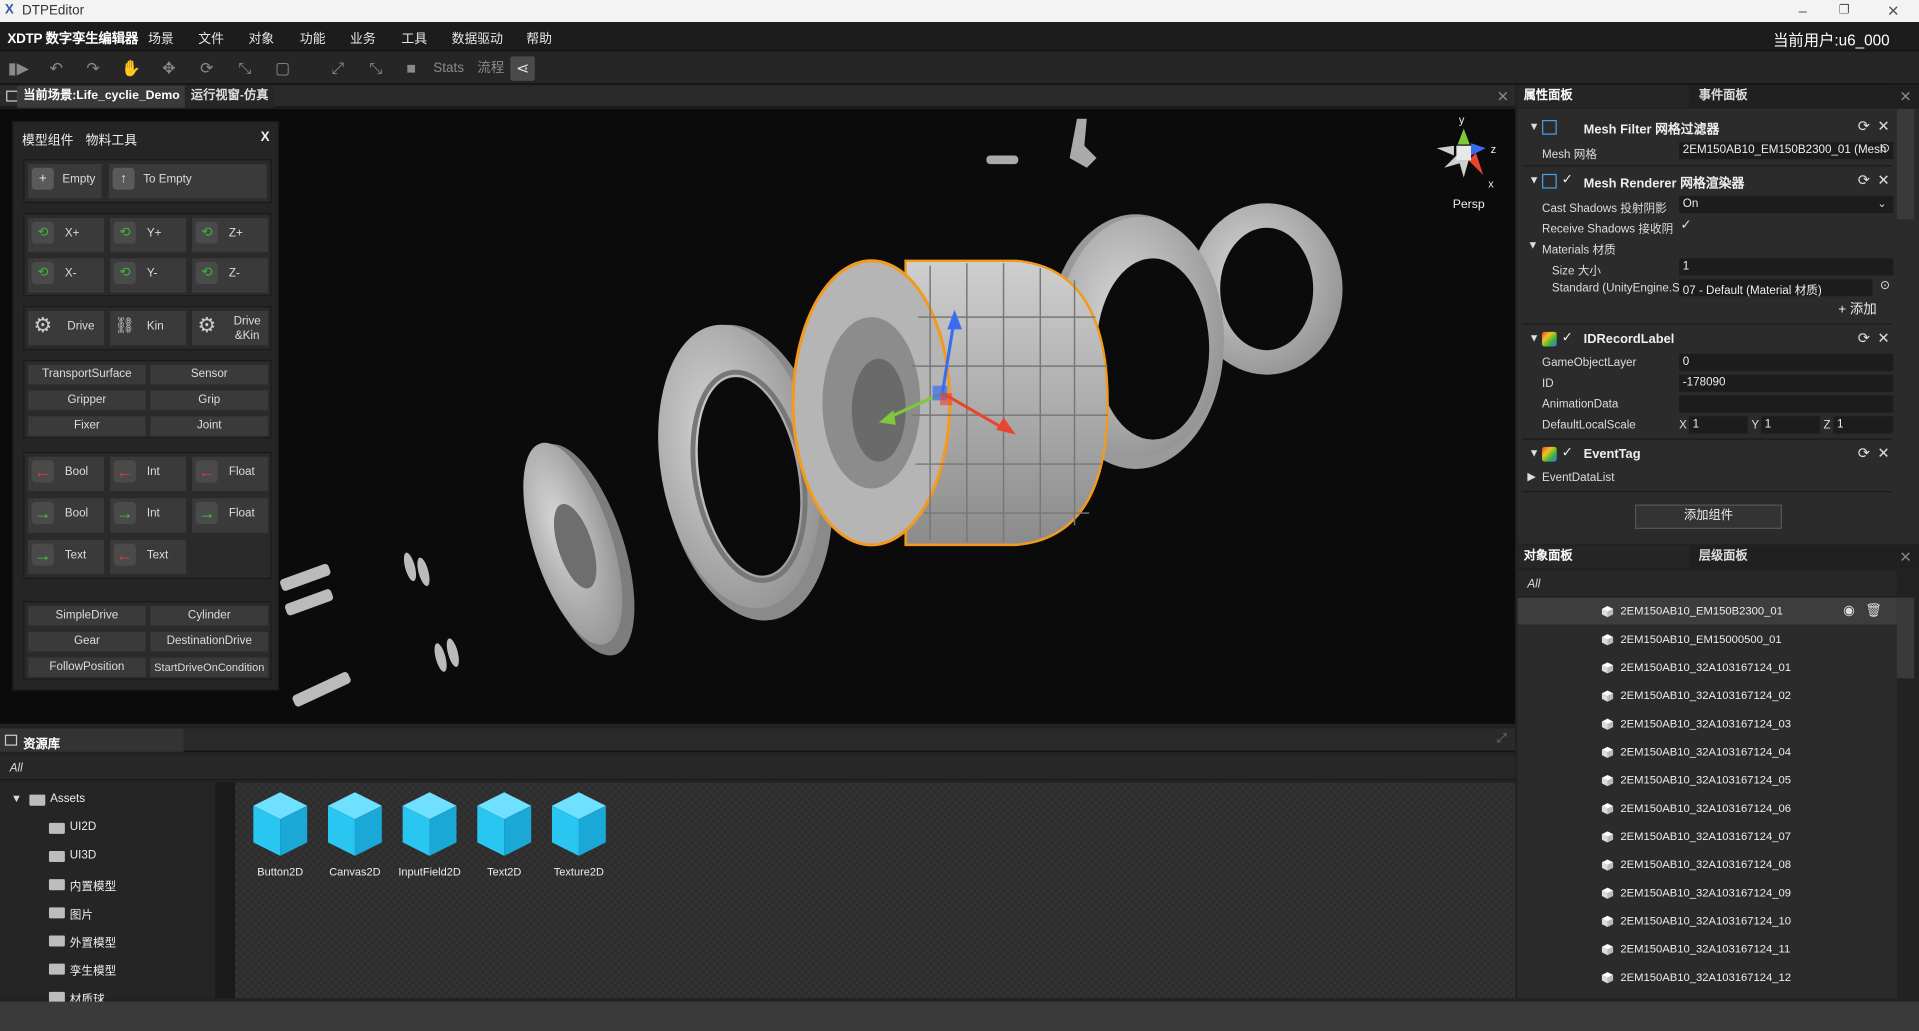 The image size is (1919, 1031). What do you see at coordinates (148, 275) in the screenshot?
I see `y-minus-button: ⟲ Y-` at bounding box center [148, 275].